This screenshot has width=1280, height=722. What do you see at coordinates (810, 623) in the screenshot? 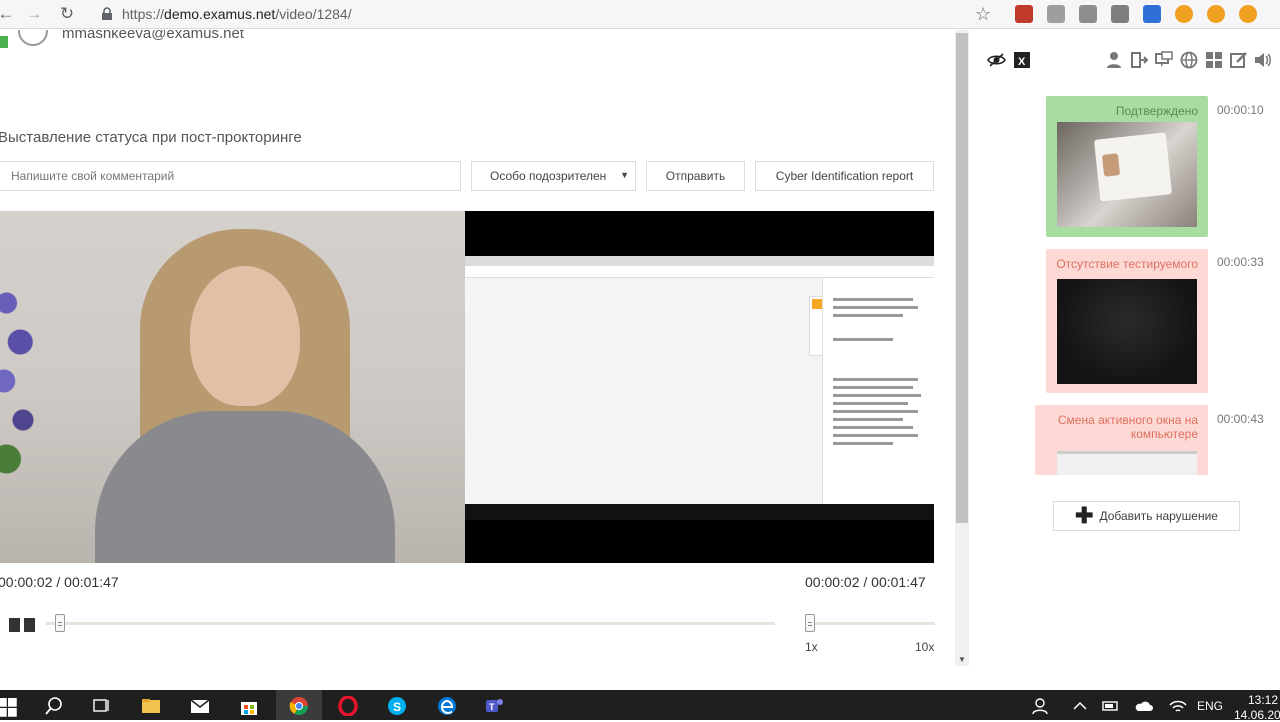
I see `speed-handle` at bounding box center [810, 623].